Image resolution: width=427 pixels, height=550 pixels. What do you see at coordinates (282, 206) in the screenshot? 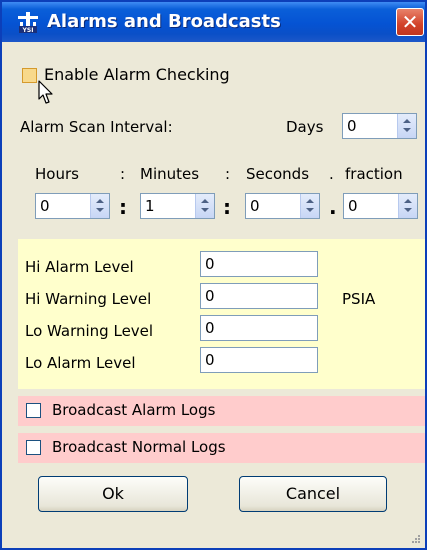
I see `seconds-spinner: 0` at bounding box center [282, 206].